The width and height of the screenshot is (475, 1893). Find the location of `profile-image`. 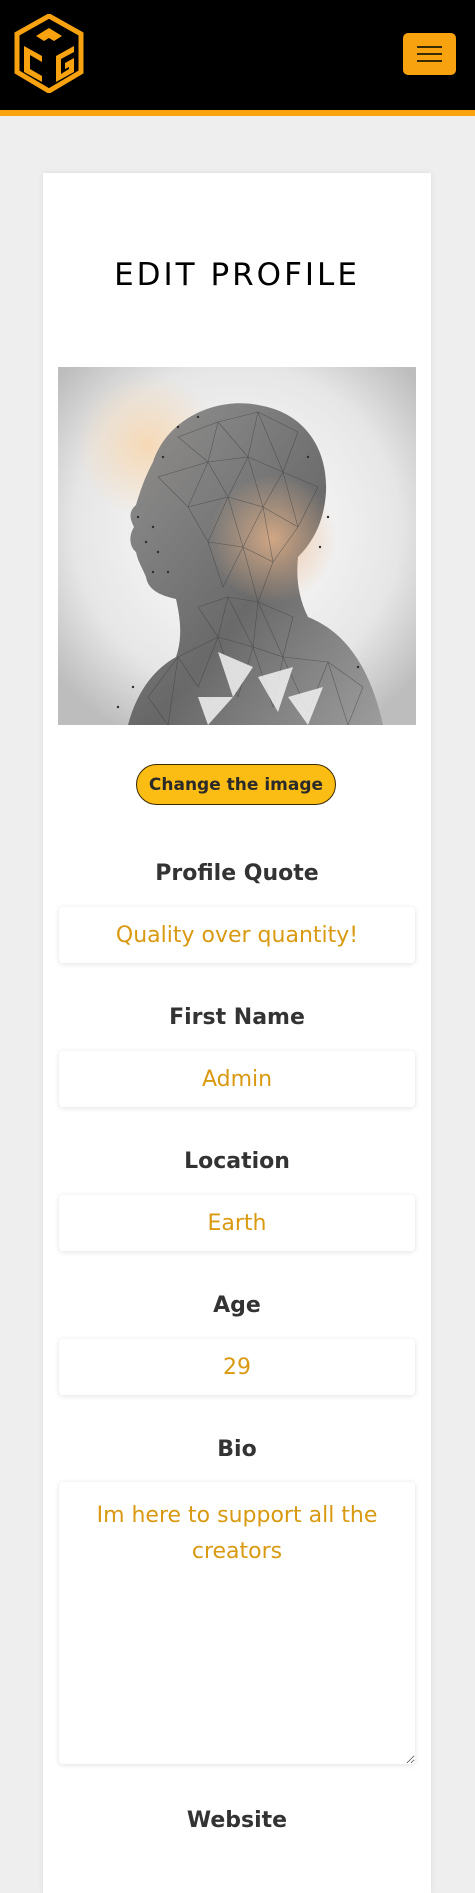

profile-image is located at coordinates (237, 546).